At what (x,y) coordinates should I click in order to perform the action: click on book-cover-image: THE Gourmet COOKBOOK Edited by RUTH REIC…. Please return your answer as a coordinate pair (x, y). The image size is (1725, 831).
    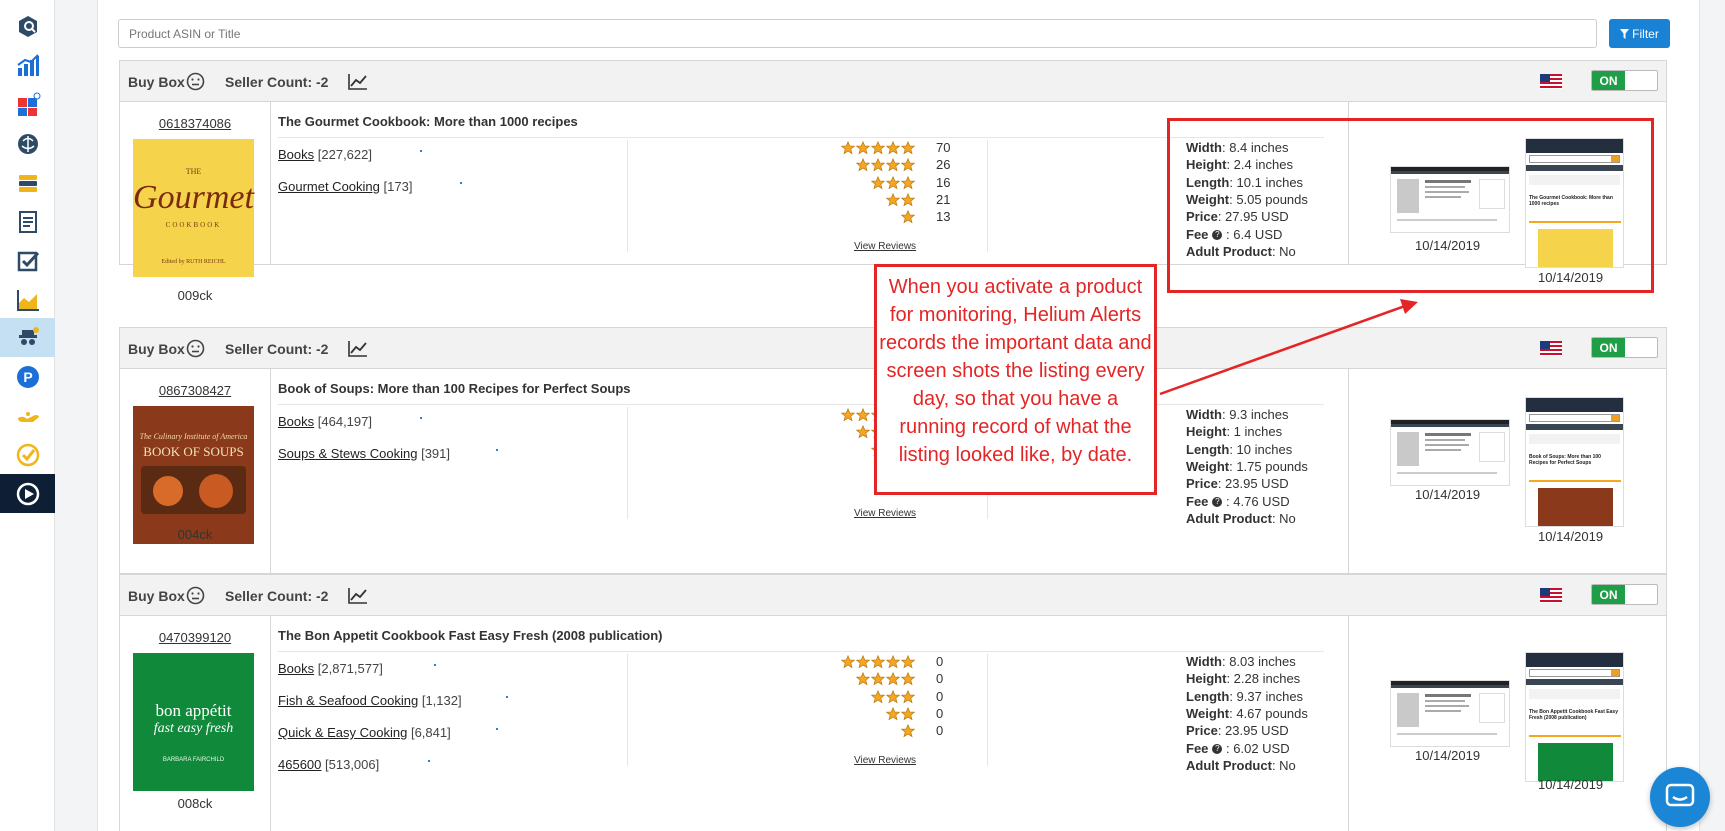
    Looking at the image, I should click on (193, 208).